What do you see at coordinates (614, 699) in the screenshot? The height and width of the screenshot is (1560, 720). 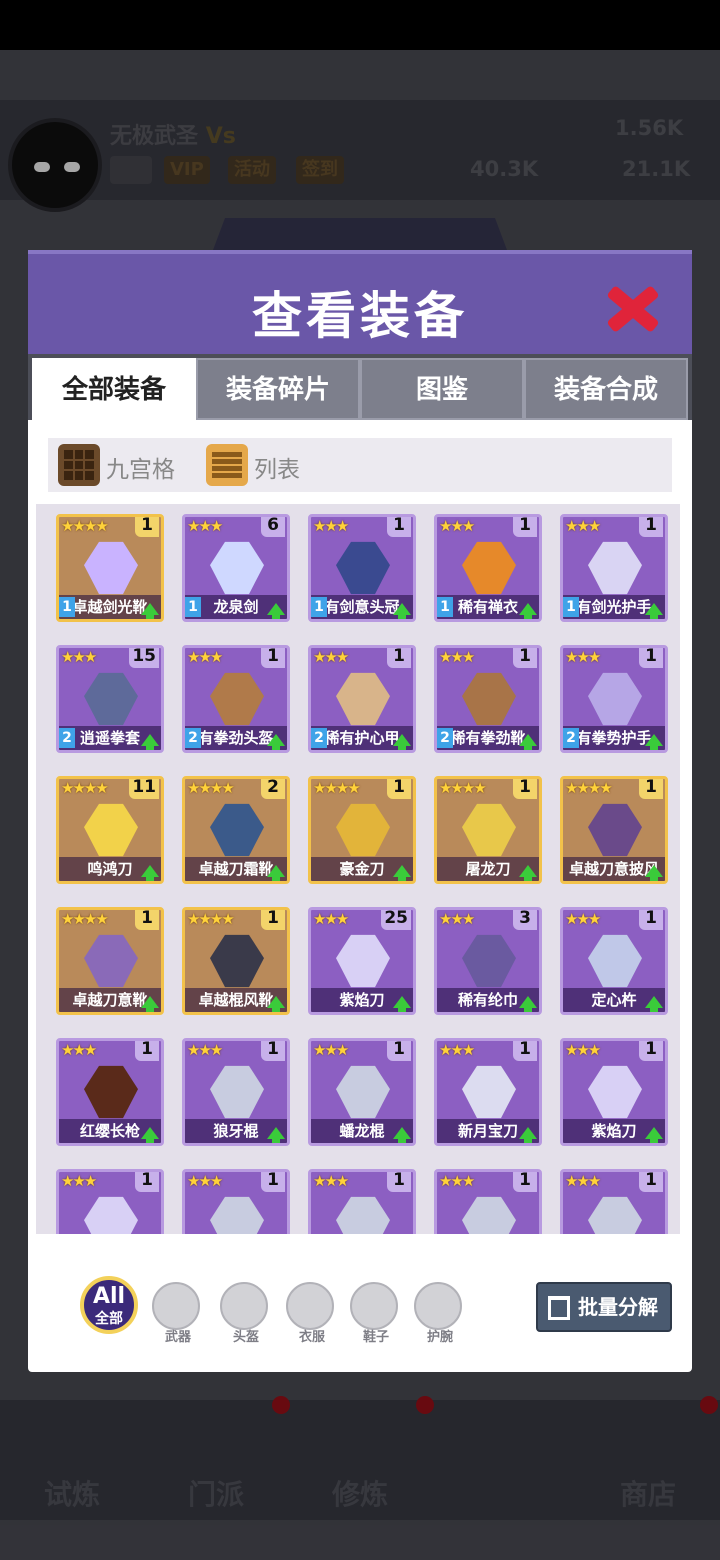 I see `equipment-card: ★★★ 1 有拳势护手 2` at bounding box center [614, 699].